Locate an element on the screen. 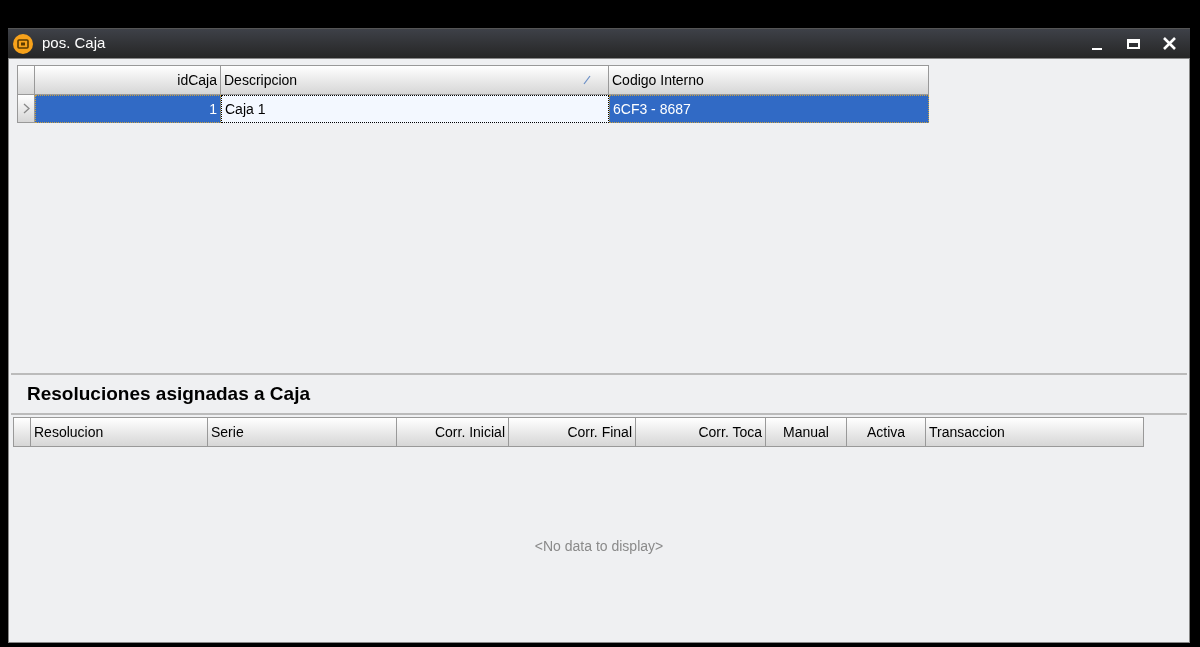 This screenshot has width=1200, height=647. column-header: Descripcion is located at coordinates (415, 80).